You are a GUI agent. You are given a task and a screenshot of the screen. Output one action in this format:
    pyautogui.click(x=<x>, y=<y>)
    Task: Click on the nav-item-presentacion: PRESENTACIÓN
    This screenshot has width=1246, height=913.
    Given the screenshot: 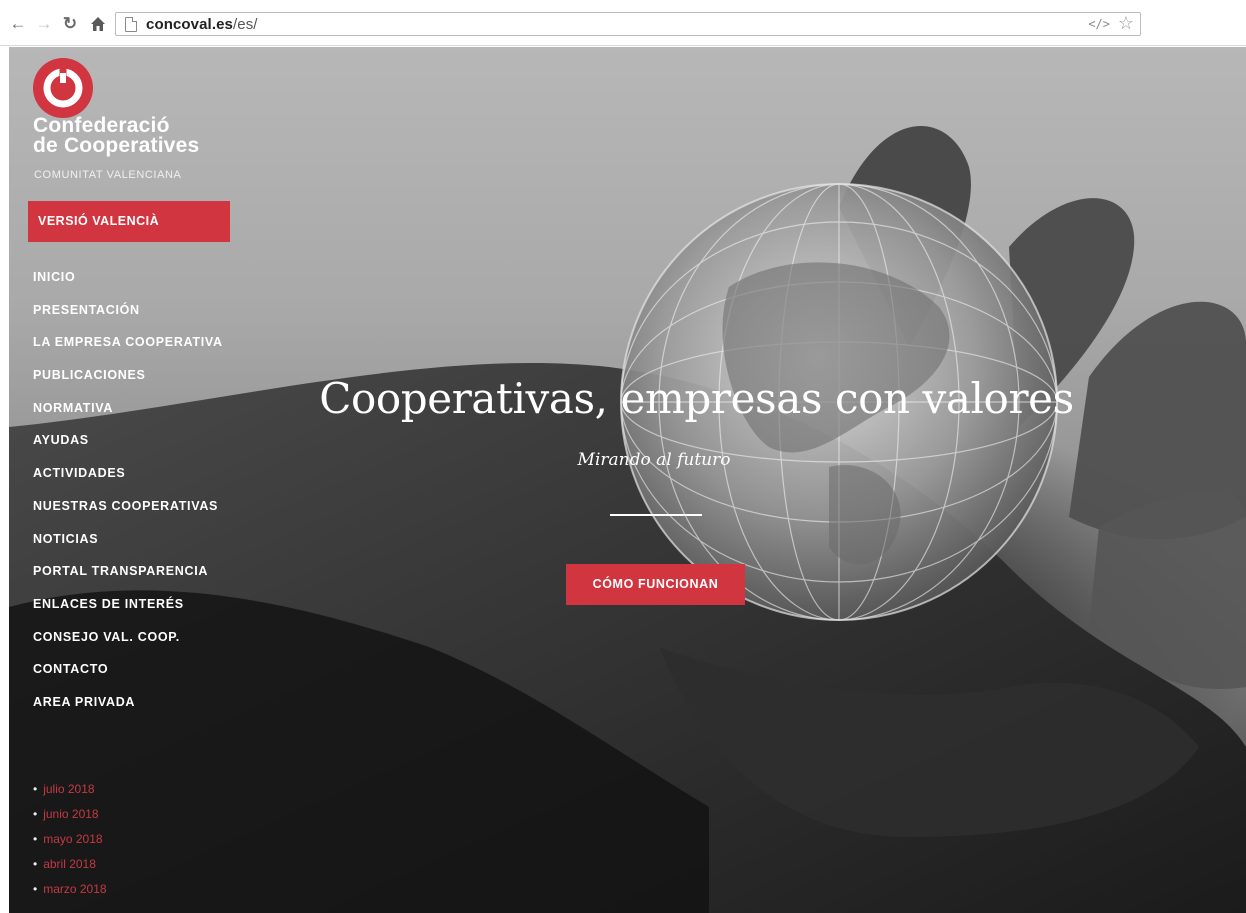 What is the action you would take?
    pyautogui.click(x=128, y=317)
    